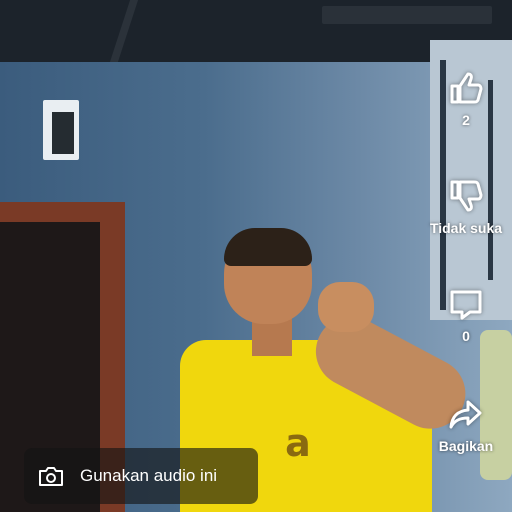 The width and height of the screenshot is (512, 512). Describe the element at coordinates (466, 120) in the screenshot. I see `like-count: 2` at that location.